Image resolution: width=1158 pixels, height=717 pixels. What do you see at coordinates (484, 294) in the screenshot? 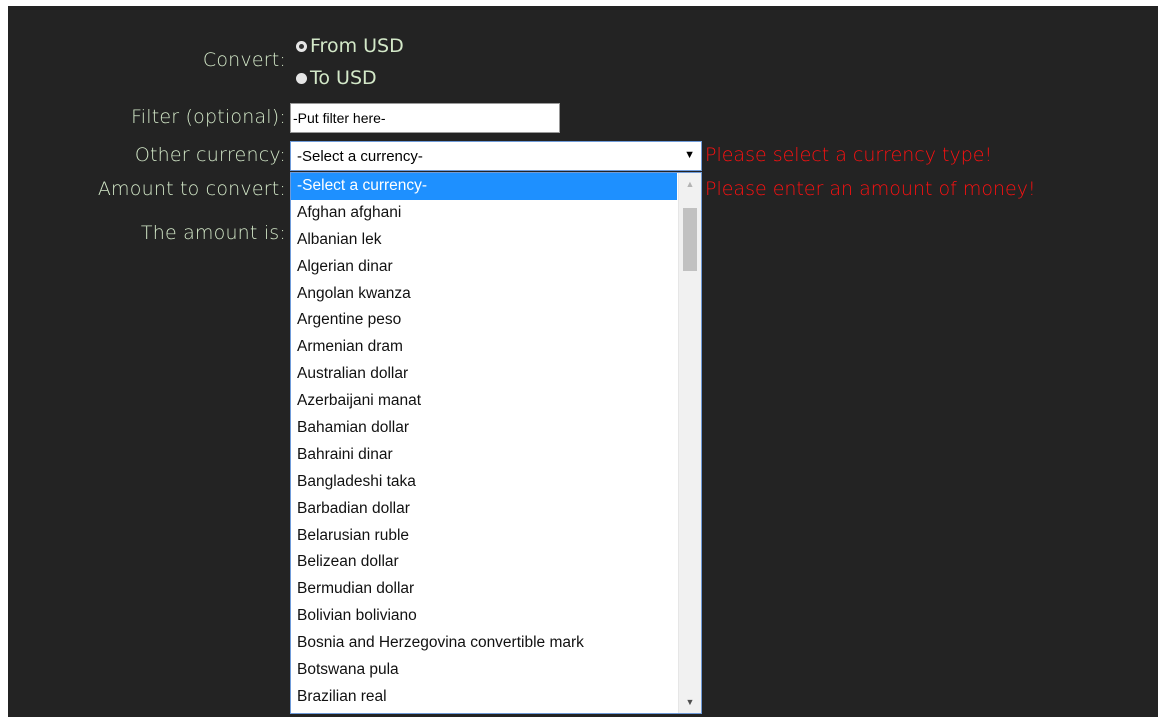
I see `currency-option: Angolan kwanza` at bounding box center [484, 294].